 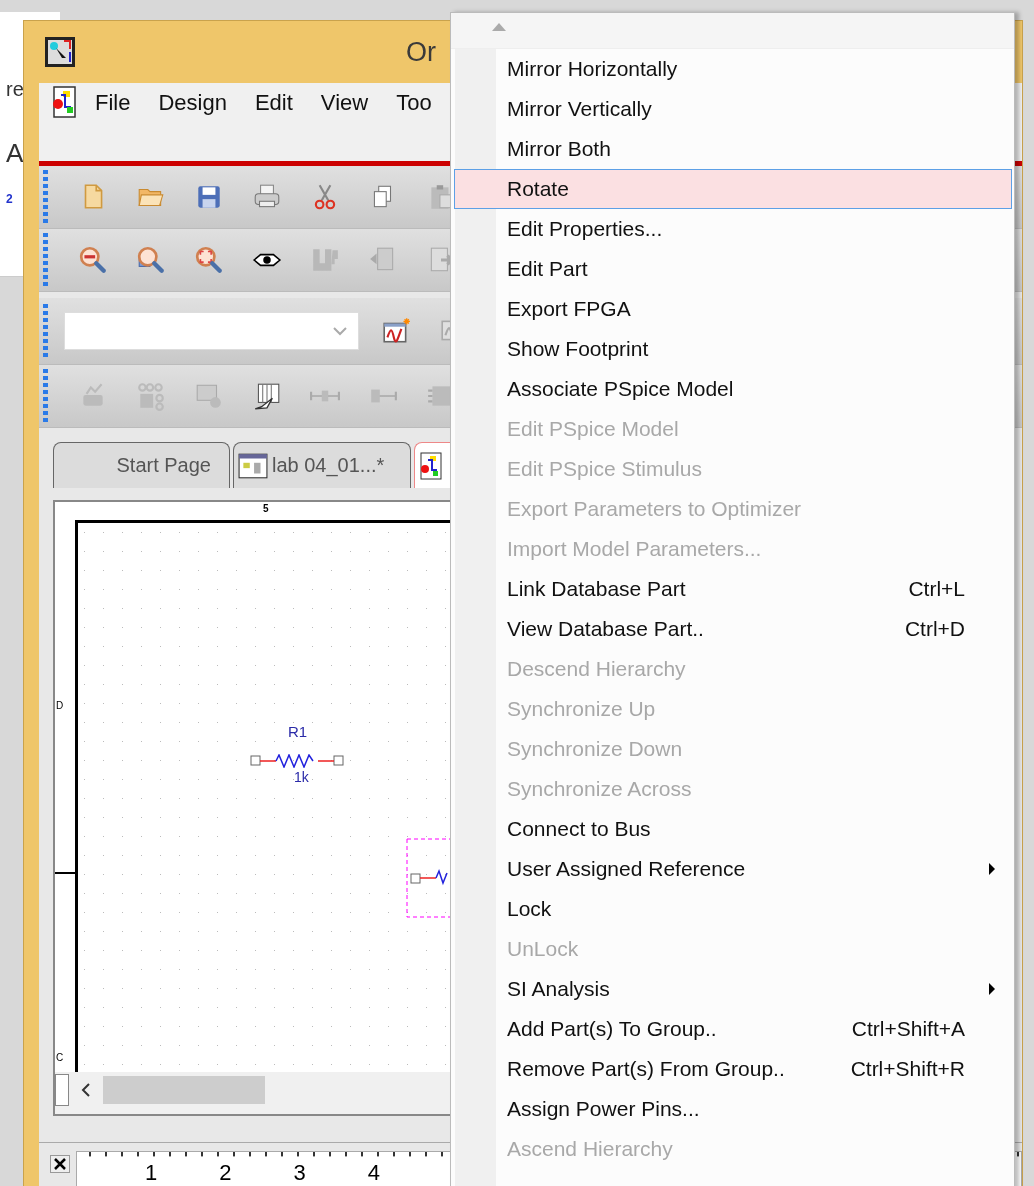 What do you see at coordinates (733, 149) in the screenshot?
I see `menu-item: Mirror Both` at bounding box center [733, 149].